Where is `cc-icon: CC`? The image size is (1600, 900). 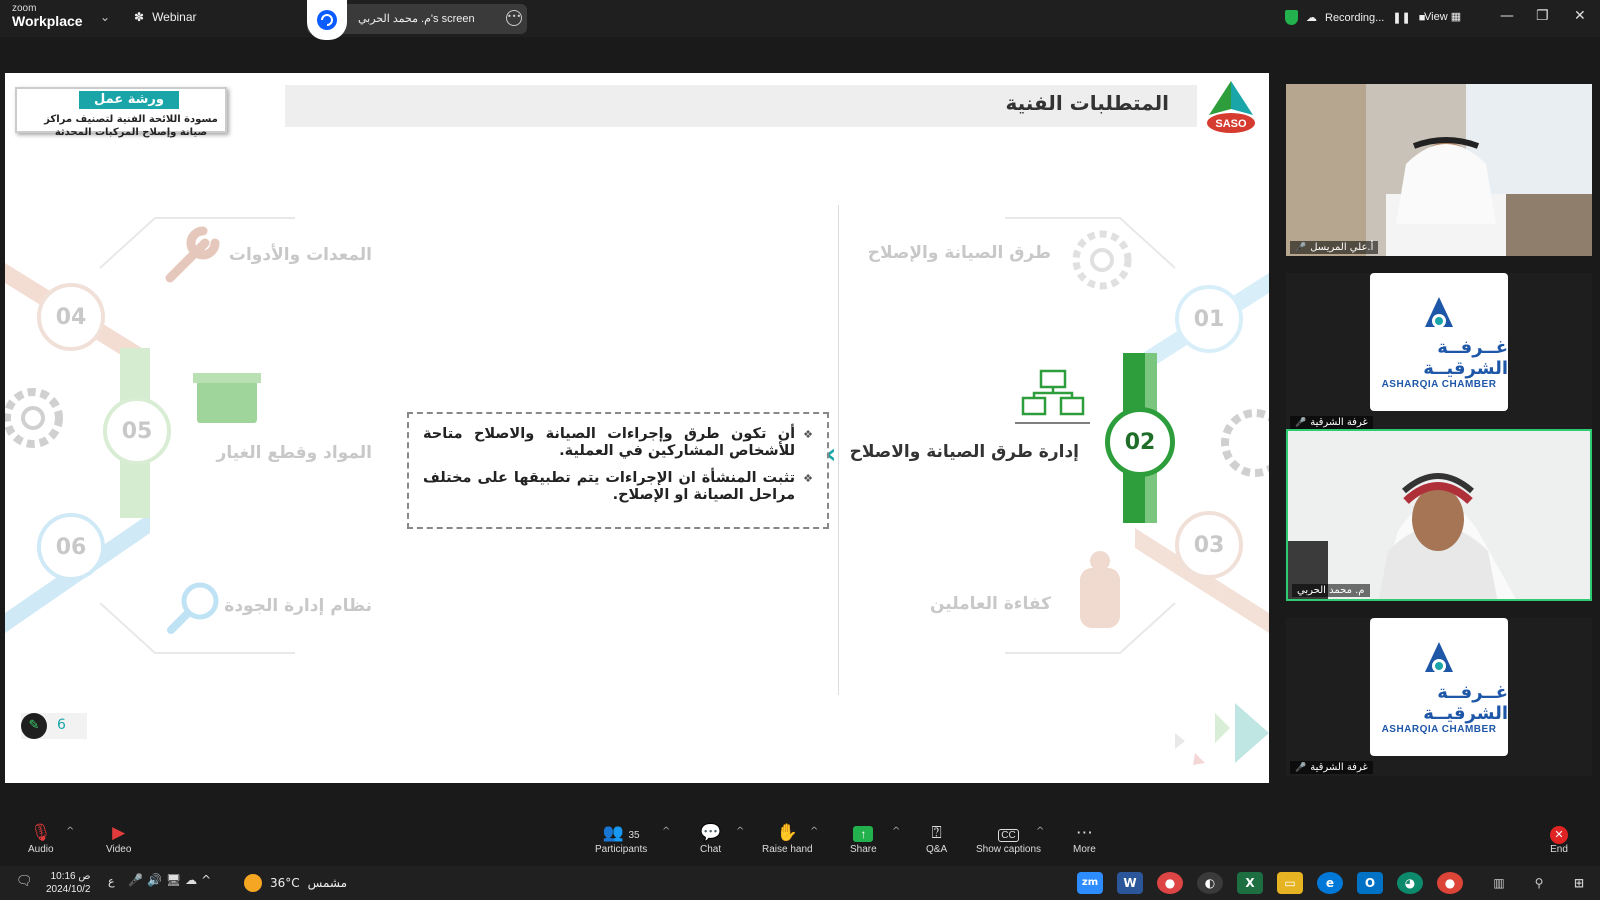 cc-icon: CC is located at coordinates (1008, 833).